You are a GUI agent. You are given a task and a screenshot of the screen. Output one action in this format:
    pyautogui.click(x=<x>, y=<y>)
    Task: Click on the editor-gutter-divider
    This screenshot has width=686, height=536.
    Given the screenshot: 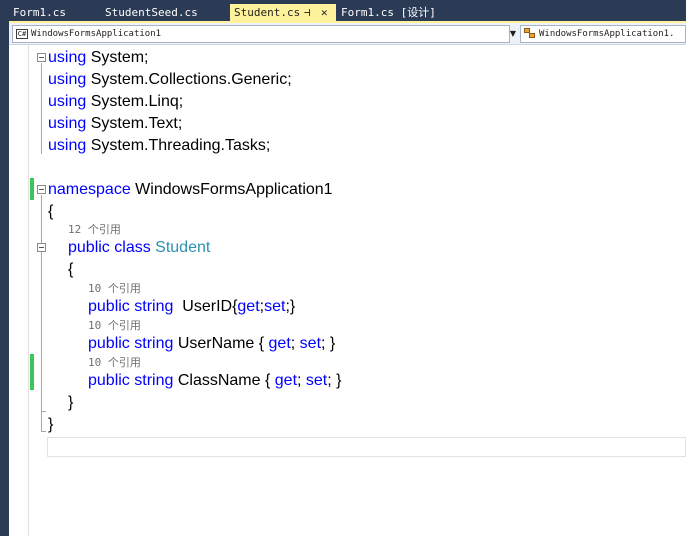 What is the action you would take?
    pyautogui.click(x=28, y=290)
    